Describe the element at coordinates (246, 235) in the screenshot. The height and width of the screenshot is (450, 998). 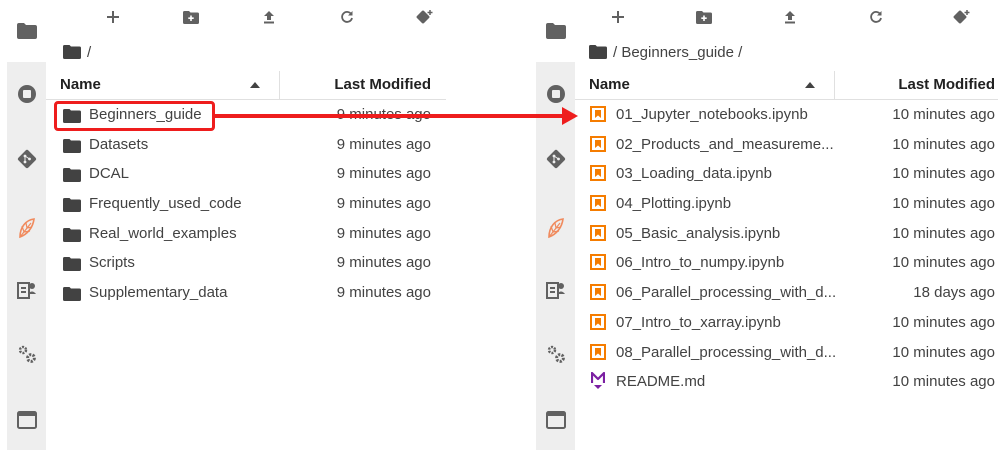
I see `list-item: Real_world_examples 9 minutes ago` at that location.